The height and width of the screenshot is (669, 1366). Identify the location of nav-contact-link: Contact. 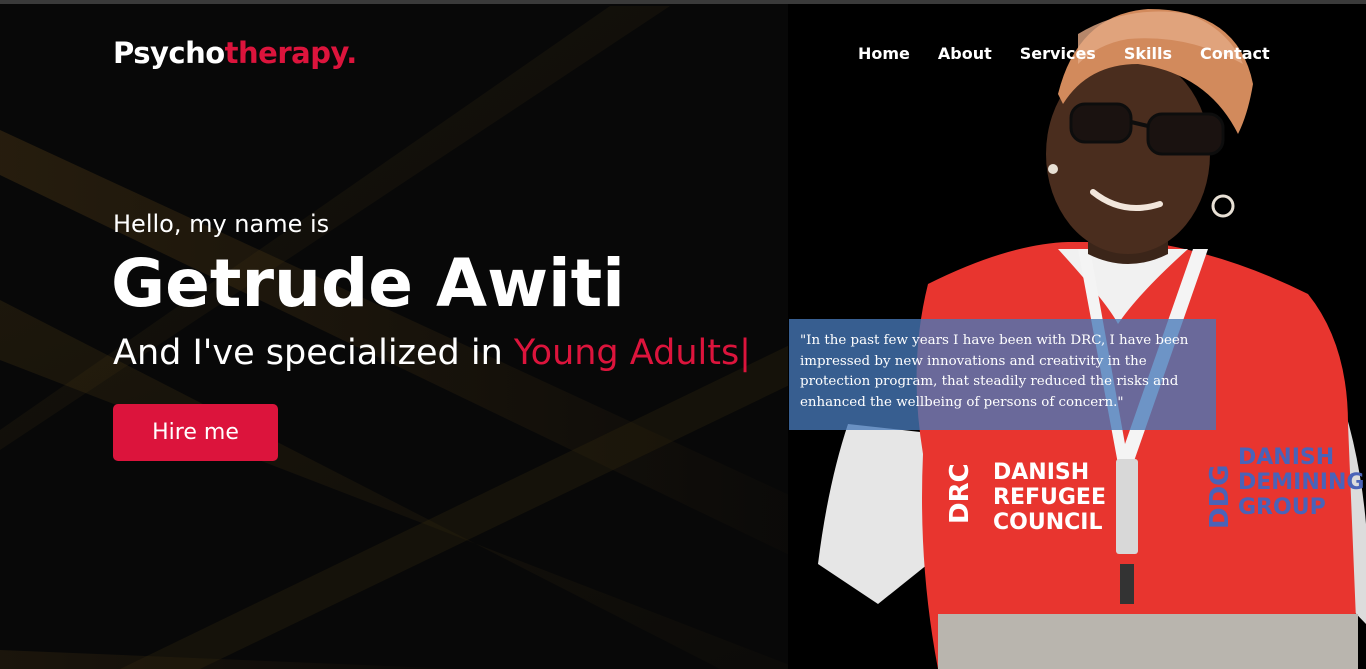
(1235, 53).